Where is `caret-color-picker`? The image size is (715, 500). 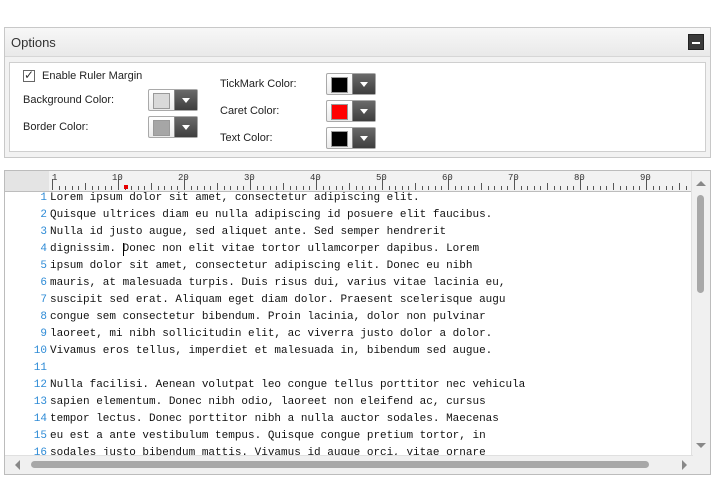 caret-color-picker is located at coordinates (351, 111).